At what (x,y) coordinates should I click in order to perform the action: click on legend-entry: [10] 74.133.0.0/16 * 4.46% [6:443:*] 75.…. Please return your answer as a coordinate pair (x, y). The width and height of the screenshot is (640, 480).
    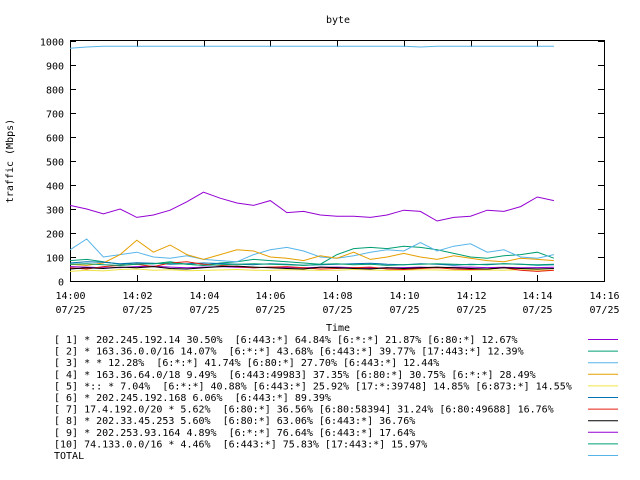
    Looking at the image, I should click on (240, 444).